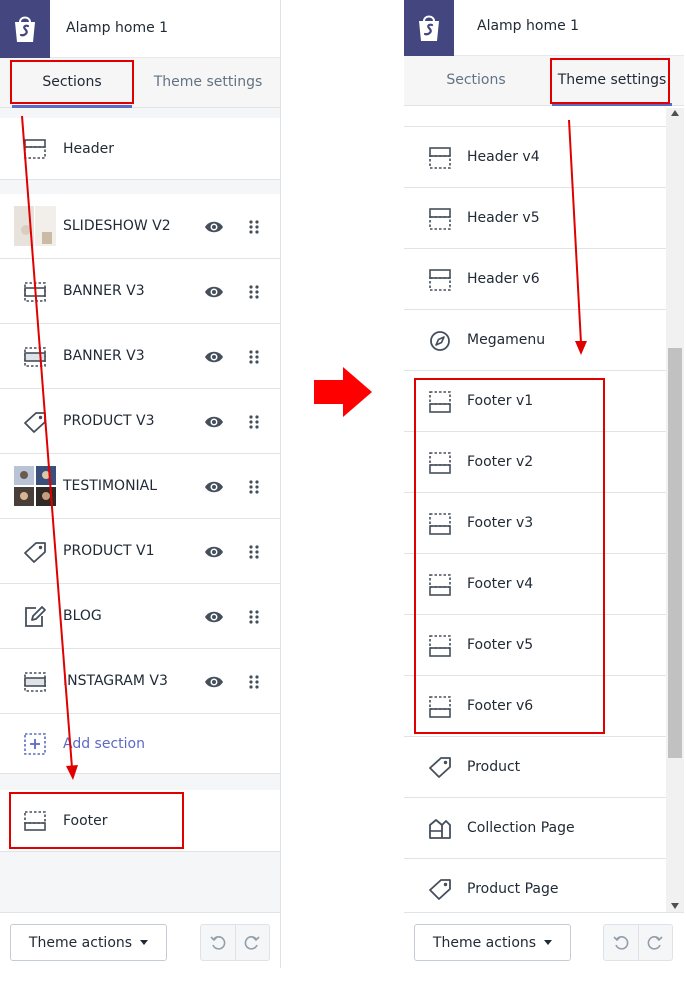 The image size is (686, 1000). What do you see at coordinates (675, 113) in the screenshot?
I see `scroll-up-icon` at bounding box center [675, 113].